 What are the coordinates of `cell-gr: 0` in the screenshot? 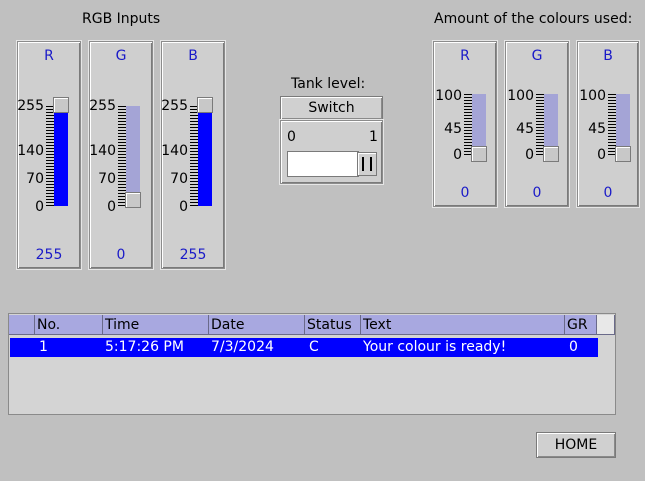 It's located at (573, 347).